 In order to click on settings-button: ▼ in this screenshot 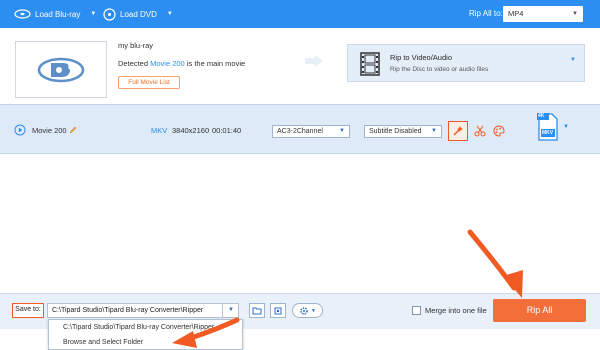, I will do `click(307, 310)`.